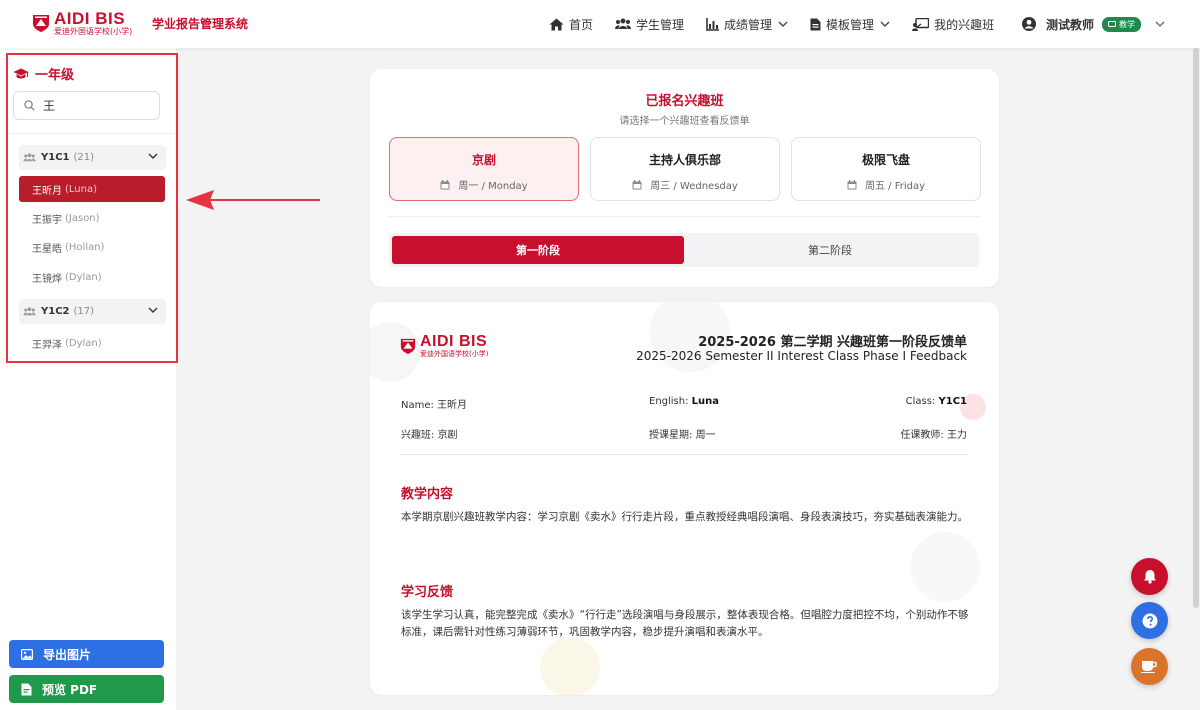  I want to click on info-english: English: Luna, so click(684, 401).